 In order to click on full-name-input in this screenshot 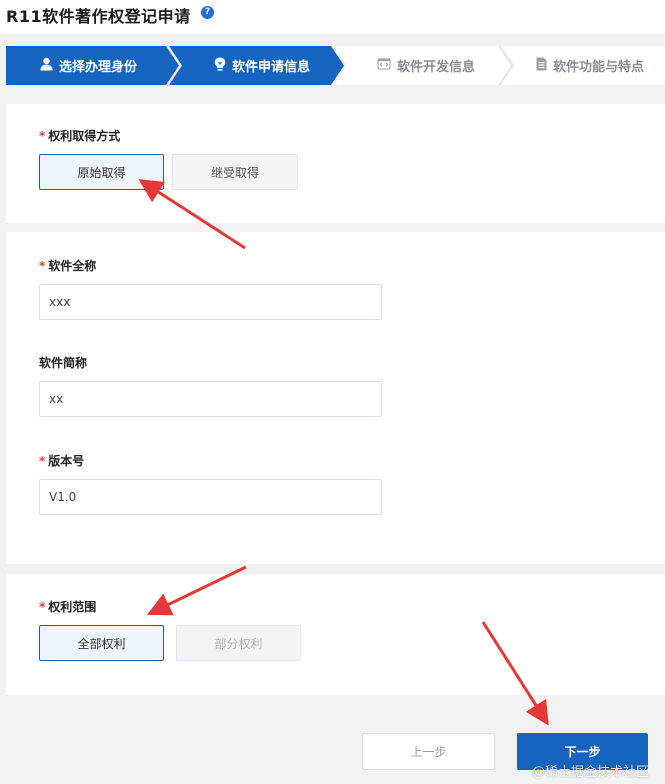, I will do `click(210, 302)`.